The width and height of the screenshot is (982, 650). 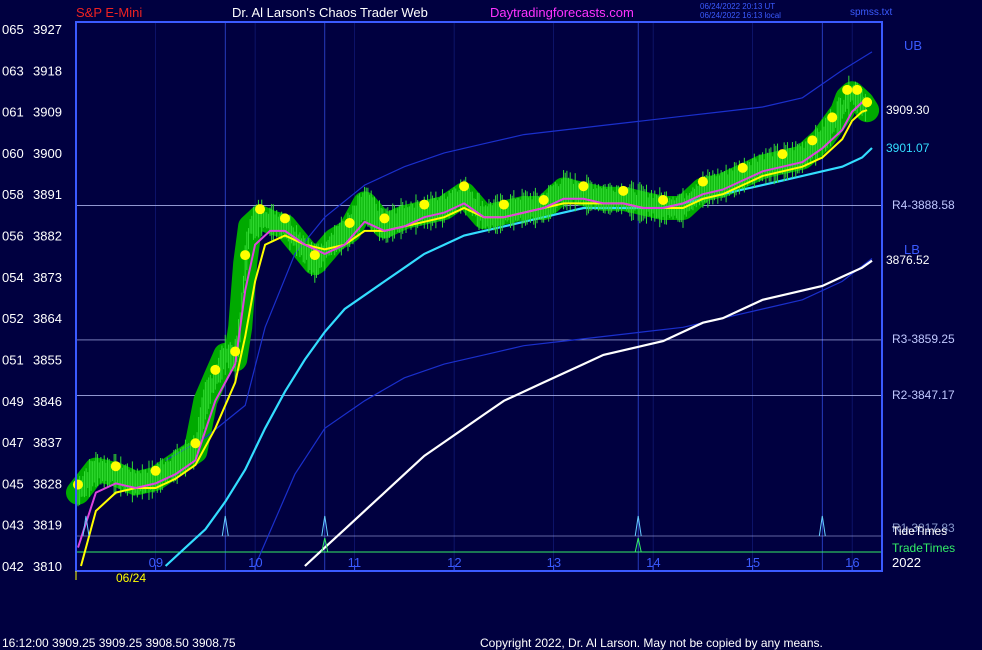 What do you see at coordinates (871, 12) in the screenshot?
I see `data-filename: spmss.txt` at bounding box center [871, 12].